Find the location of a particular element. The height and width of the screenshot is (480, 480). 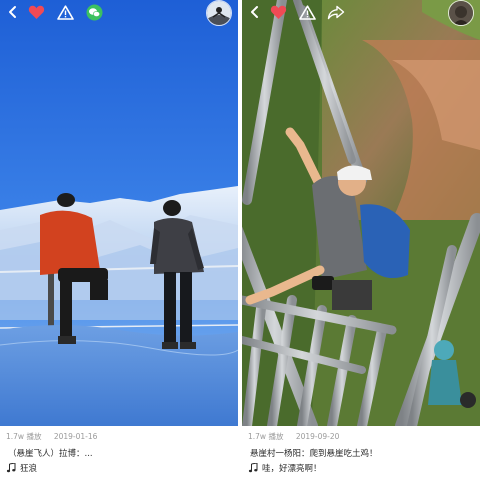

video-title: 悬崖村一杨阳：爬到悬崖吃土鸡！ is located at coordinates (314, 453).